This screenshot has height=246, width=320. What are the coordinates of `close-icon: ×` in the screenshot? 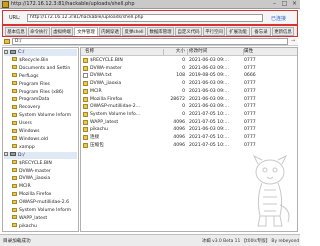 It's located at (294, 4).